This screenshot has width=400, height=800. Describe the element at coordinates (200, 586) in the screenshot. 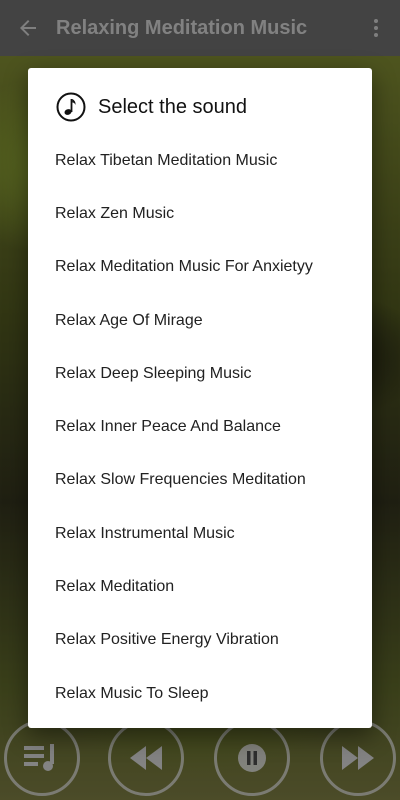

I see `sound-option: Relax Meditation` at that location.